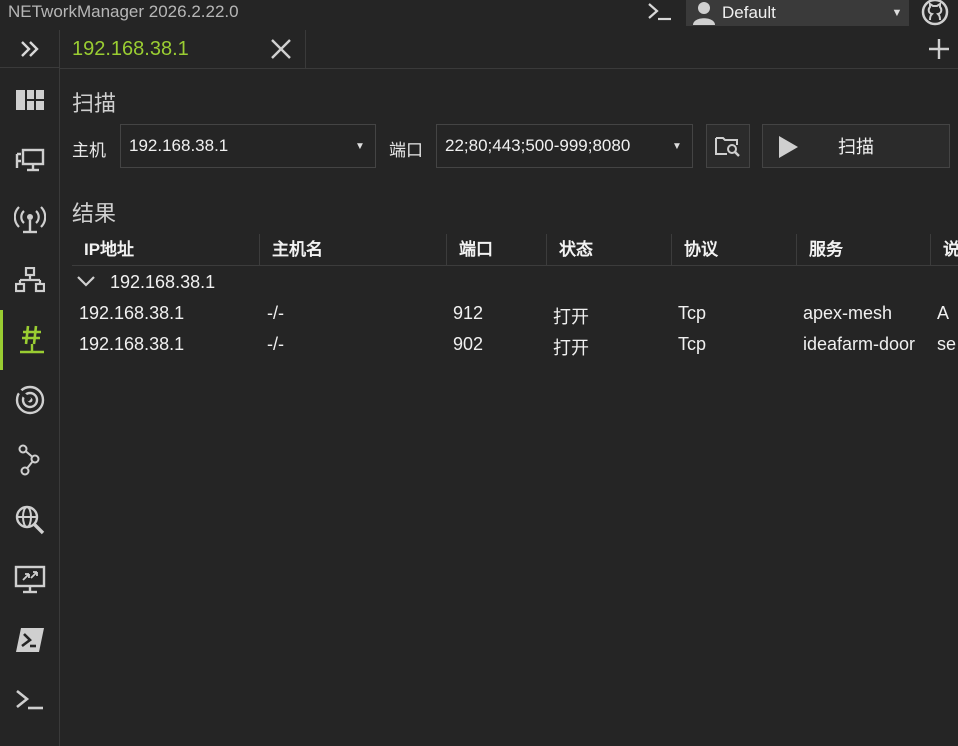 The image size is (958, 746). I want to click on scan-section-title: 扫描, so click(94, 103).